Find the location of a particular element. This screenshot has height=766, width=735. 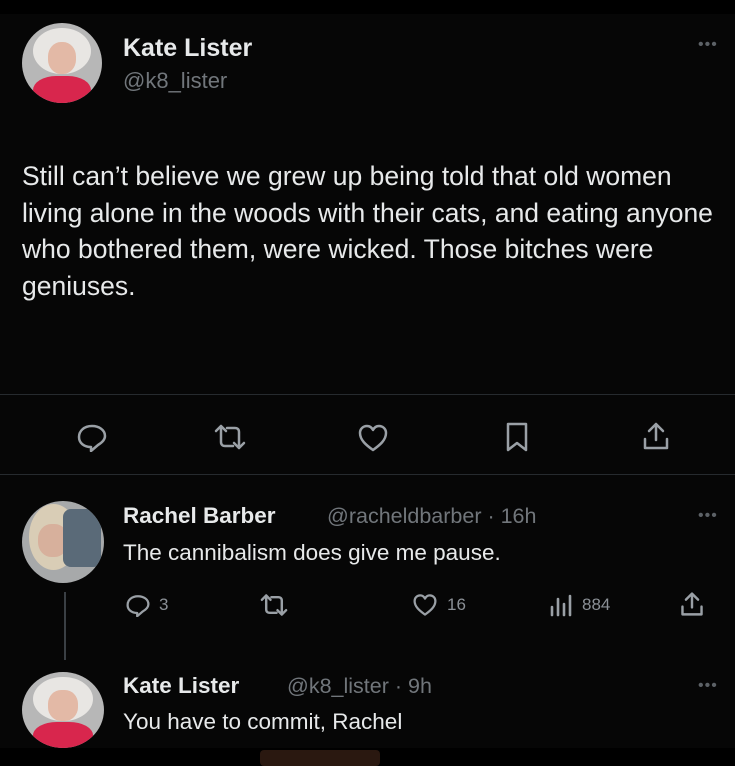

reply1-text: The cannibalism does give me pause. is located at coordinates (312, 552).